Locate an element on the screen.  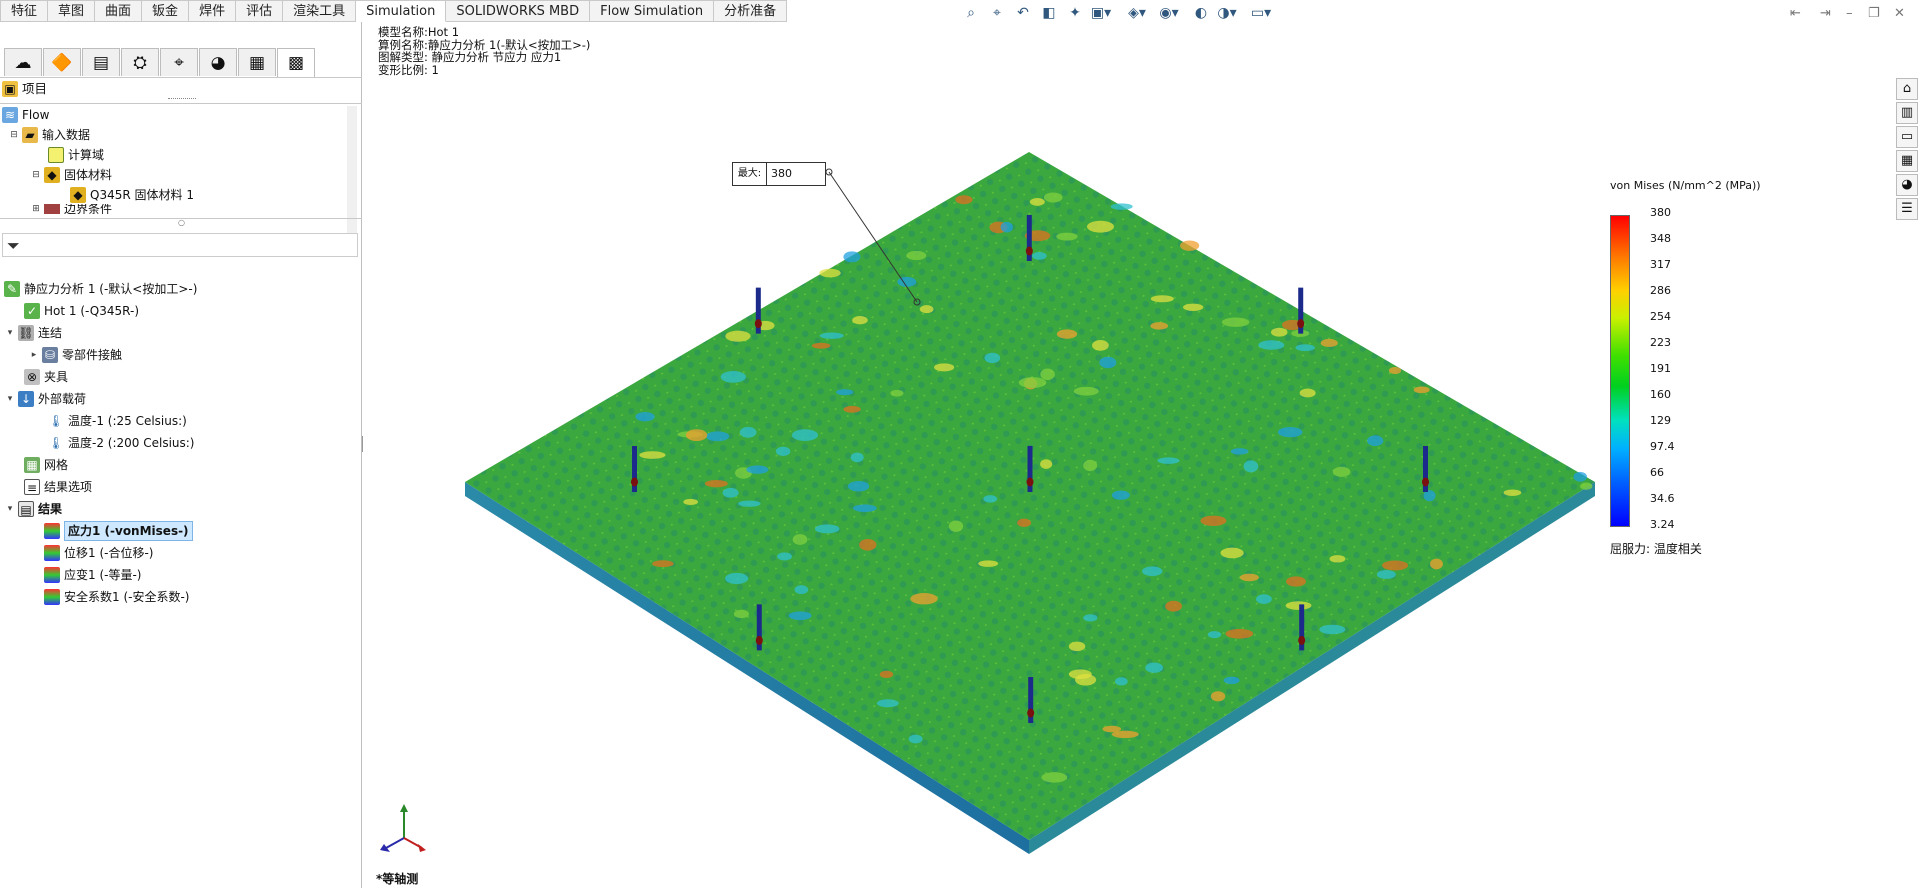
external-loads-icon: ↓ is located at coordinates (26, 399).